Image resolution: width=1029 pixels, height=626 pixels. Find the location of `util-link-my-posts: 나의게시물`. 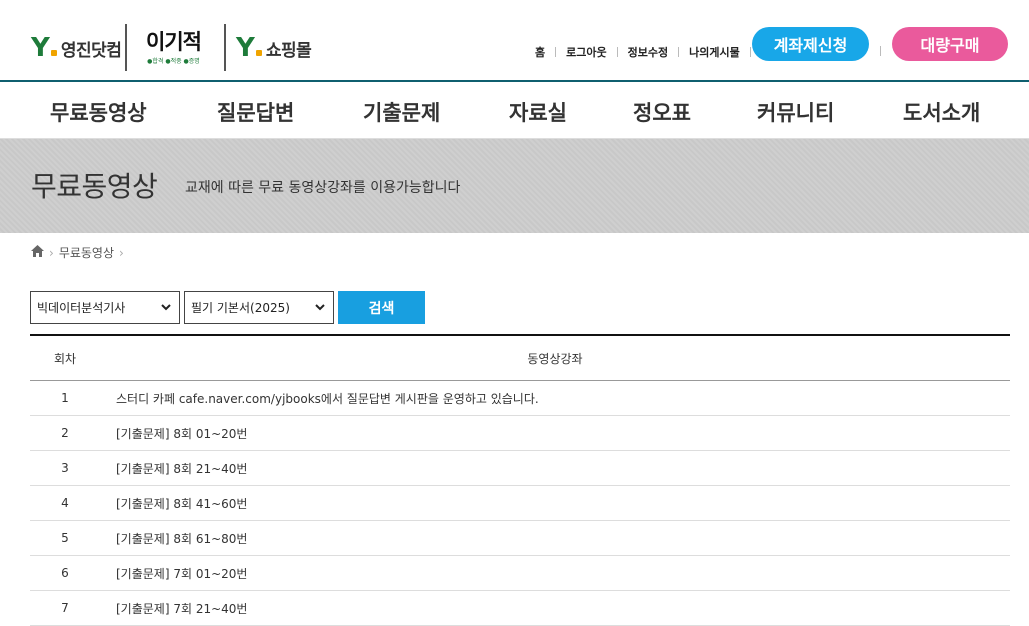

util-link-my-posts: 나의게시물 is located at coordinates (714, 52).